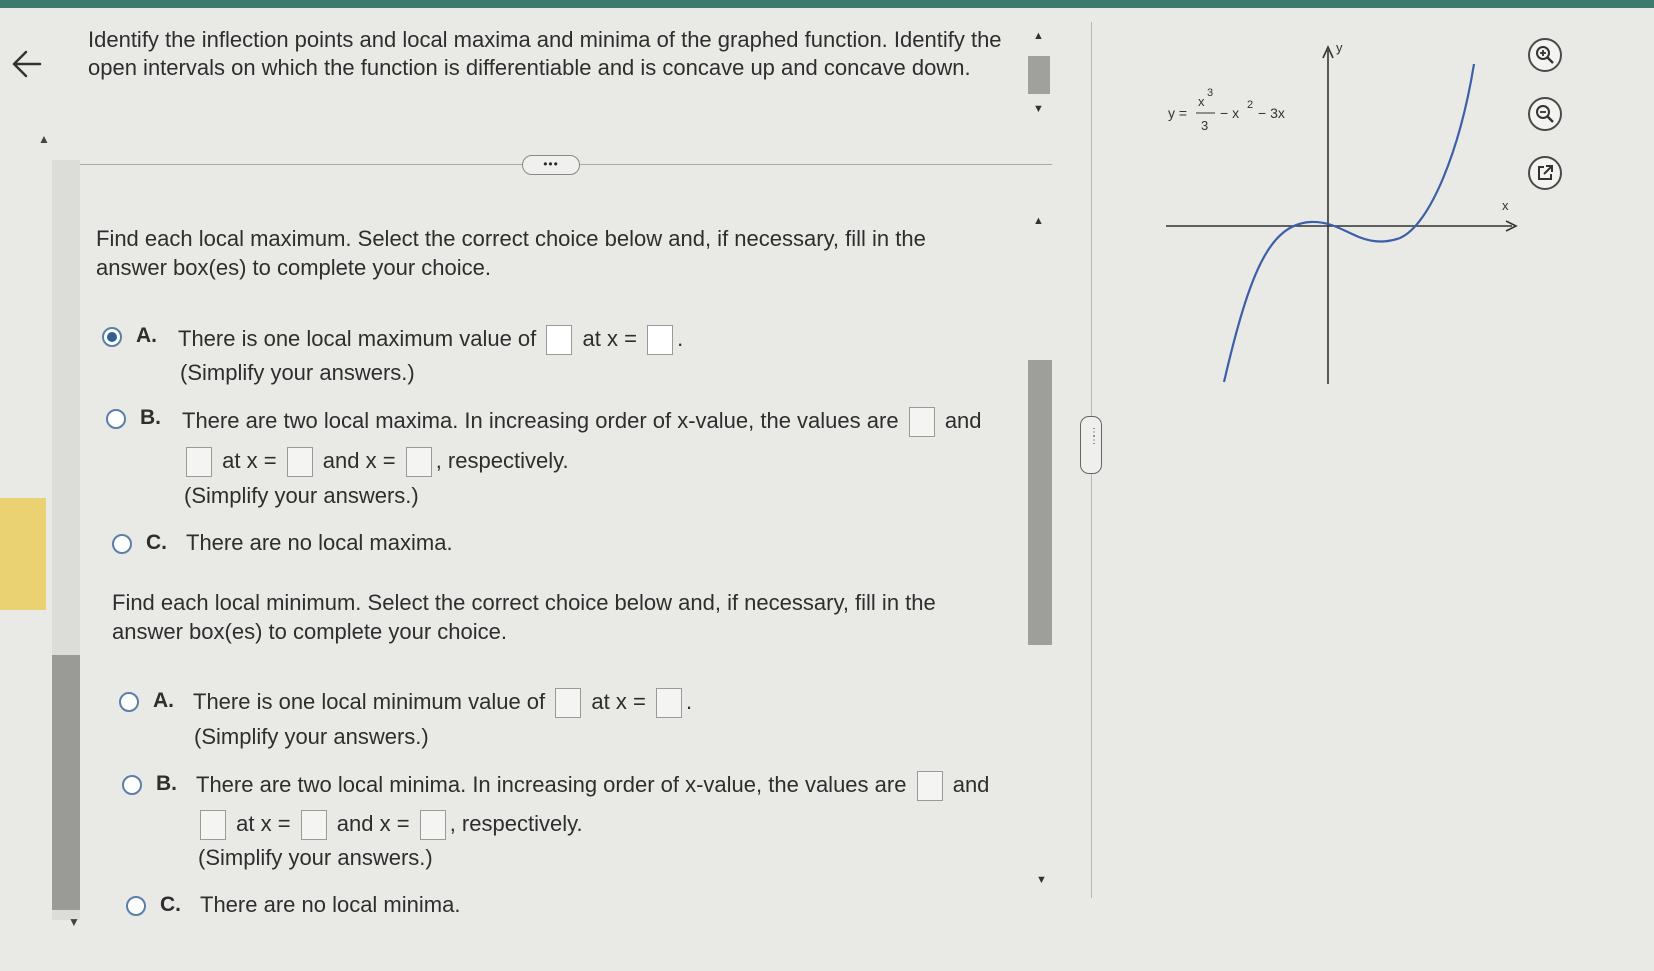 This screenshot has height=971, width=1654. What do you see at coordinates (609, 338) in the screenshot?
I see `max-option-a-at-x: at x =` at bounding box center [609, 338].